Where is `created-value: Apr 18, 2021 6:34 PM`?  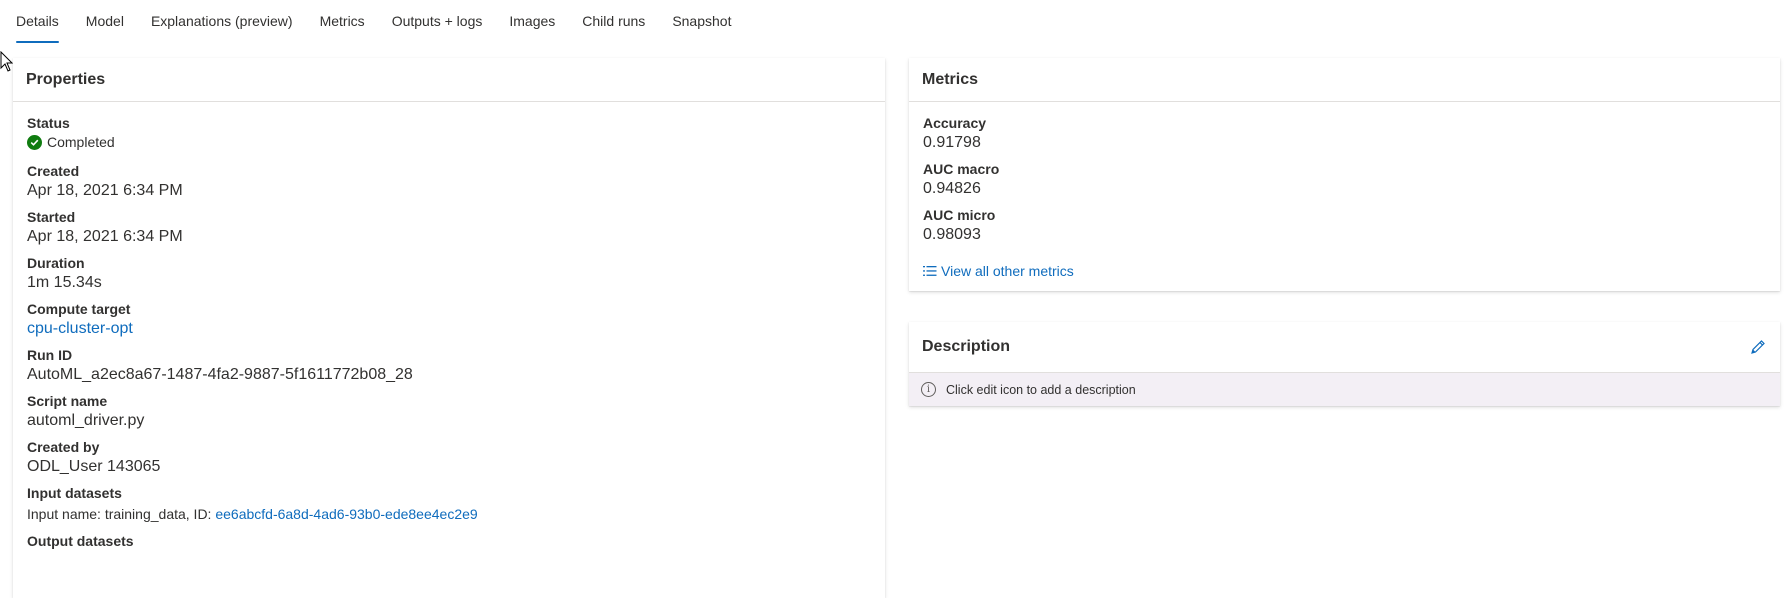 created-value: Apr 18, 2021 6:34 PM is located at coordinates (105, 190).